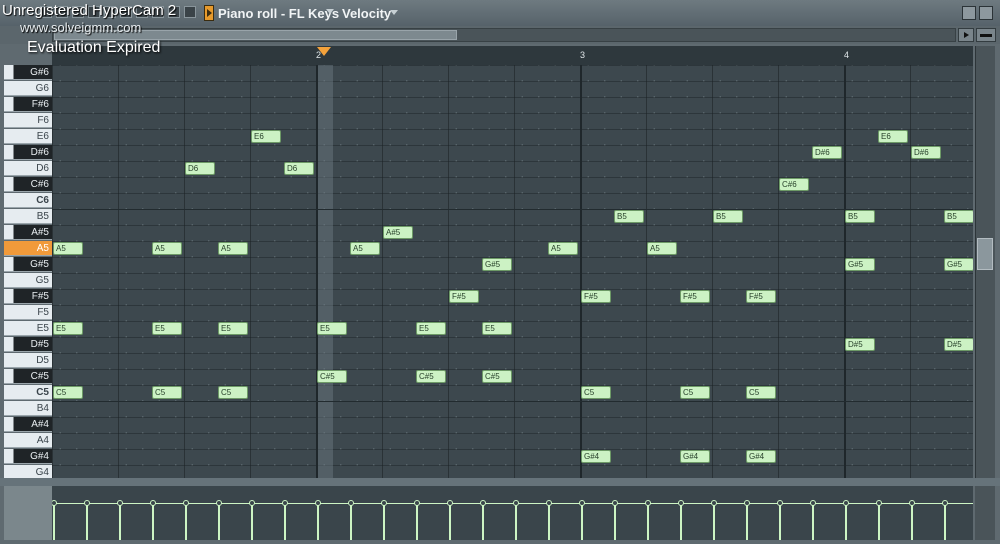 The image size is (1000, 544). I want to click on parameter-selector: Velocity, so click(366, 13).